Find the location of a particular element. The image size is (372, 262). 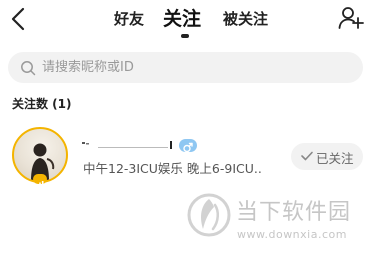

tab-followers: 被关注 is located at coordinates (245, 18).